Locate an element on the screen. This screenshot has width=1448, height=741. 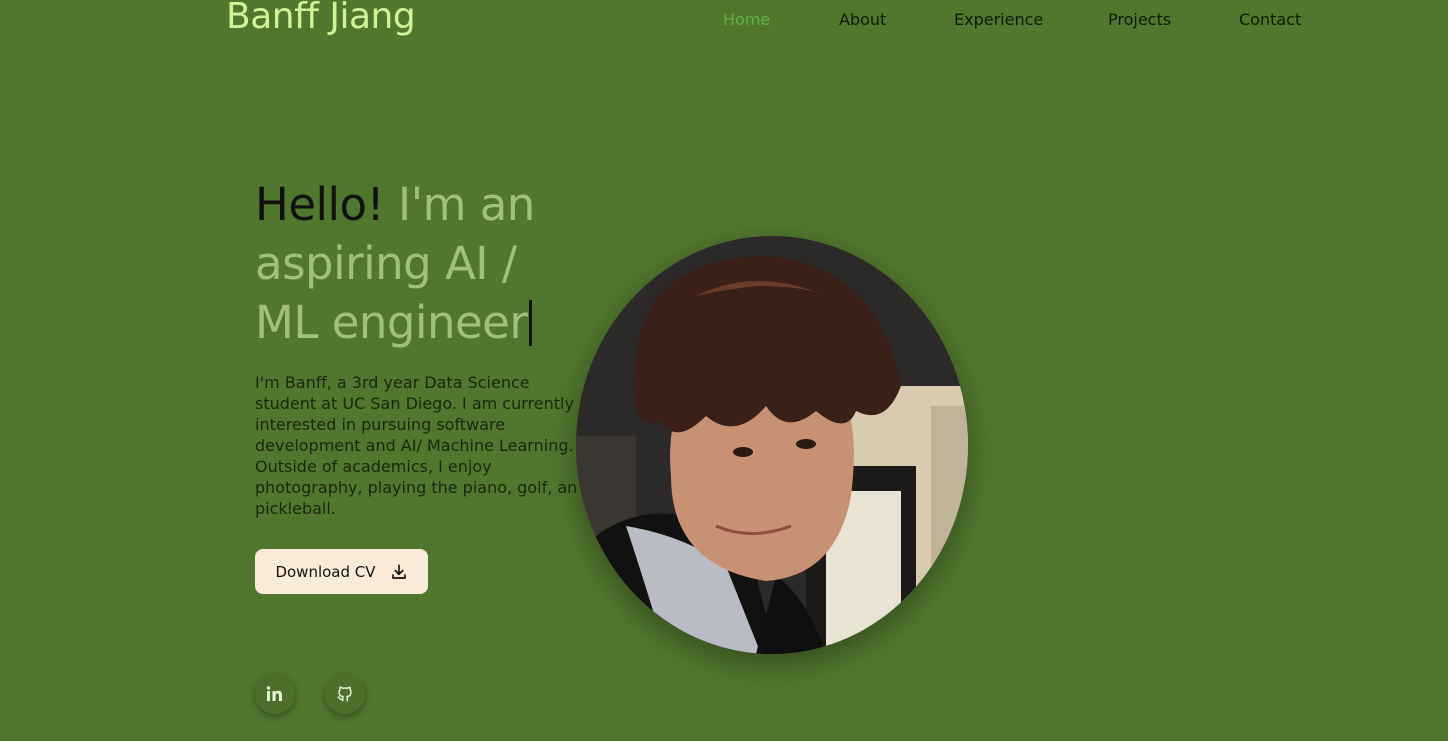
nav-contact: Contact is located at coordinates (1270, 19).